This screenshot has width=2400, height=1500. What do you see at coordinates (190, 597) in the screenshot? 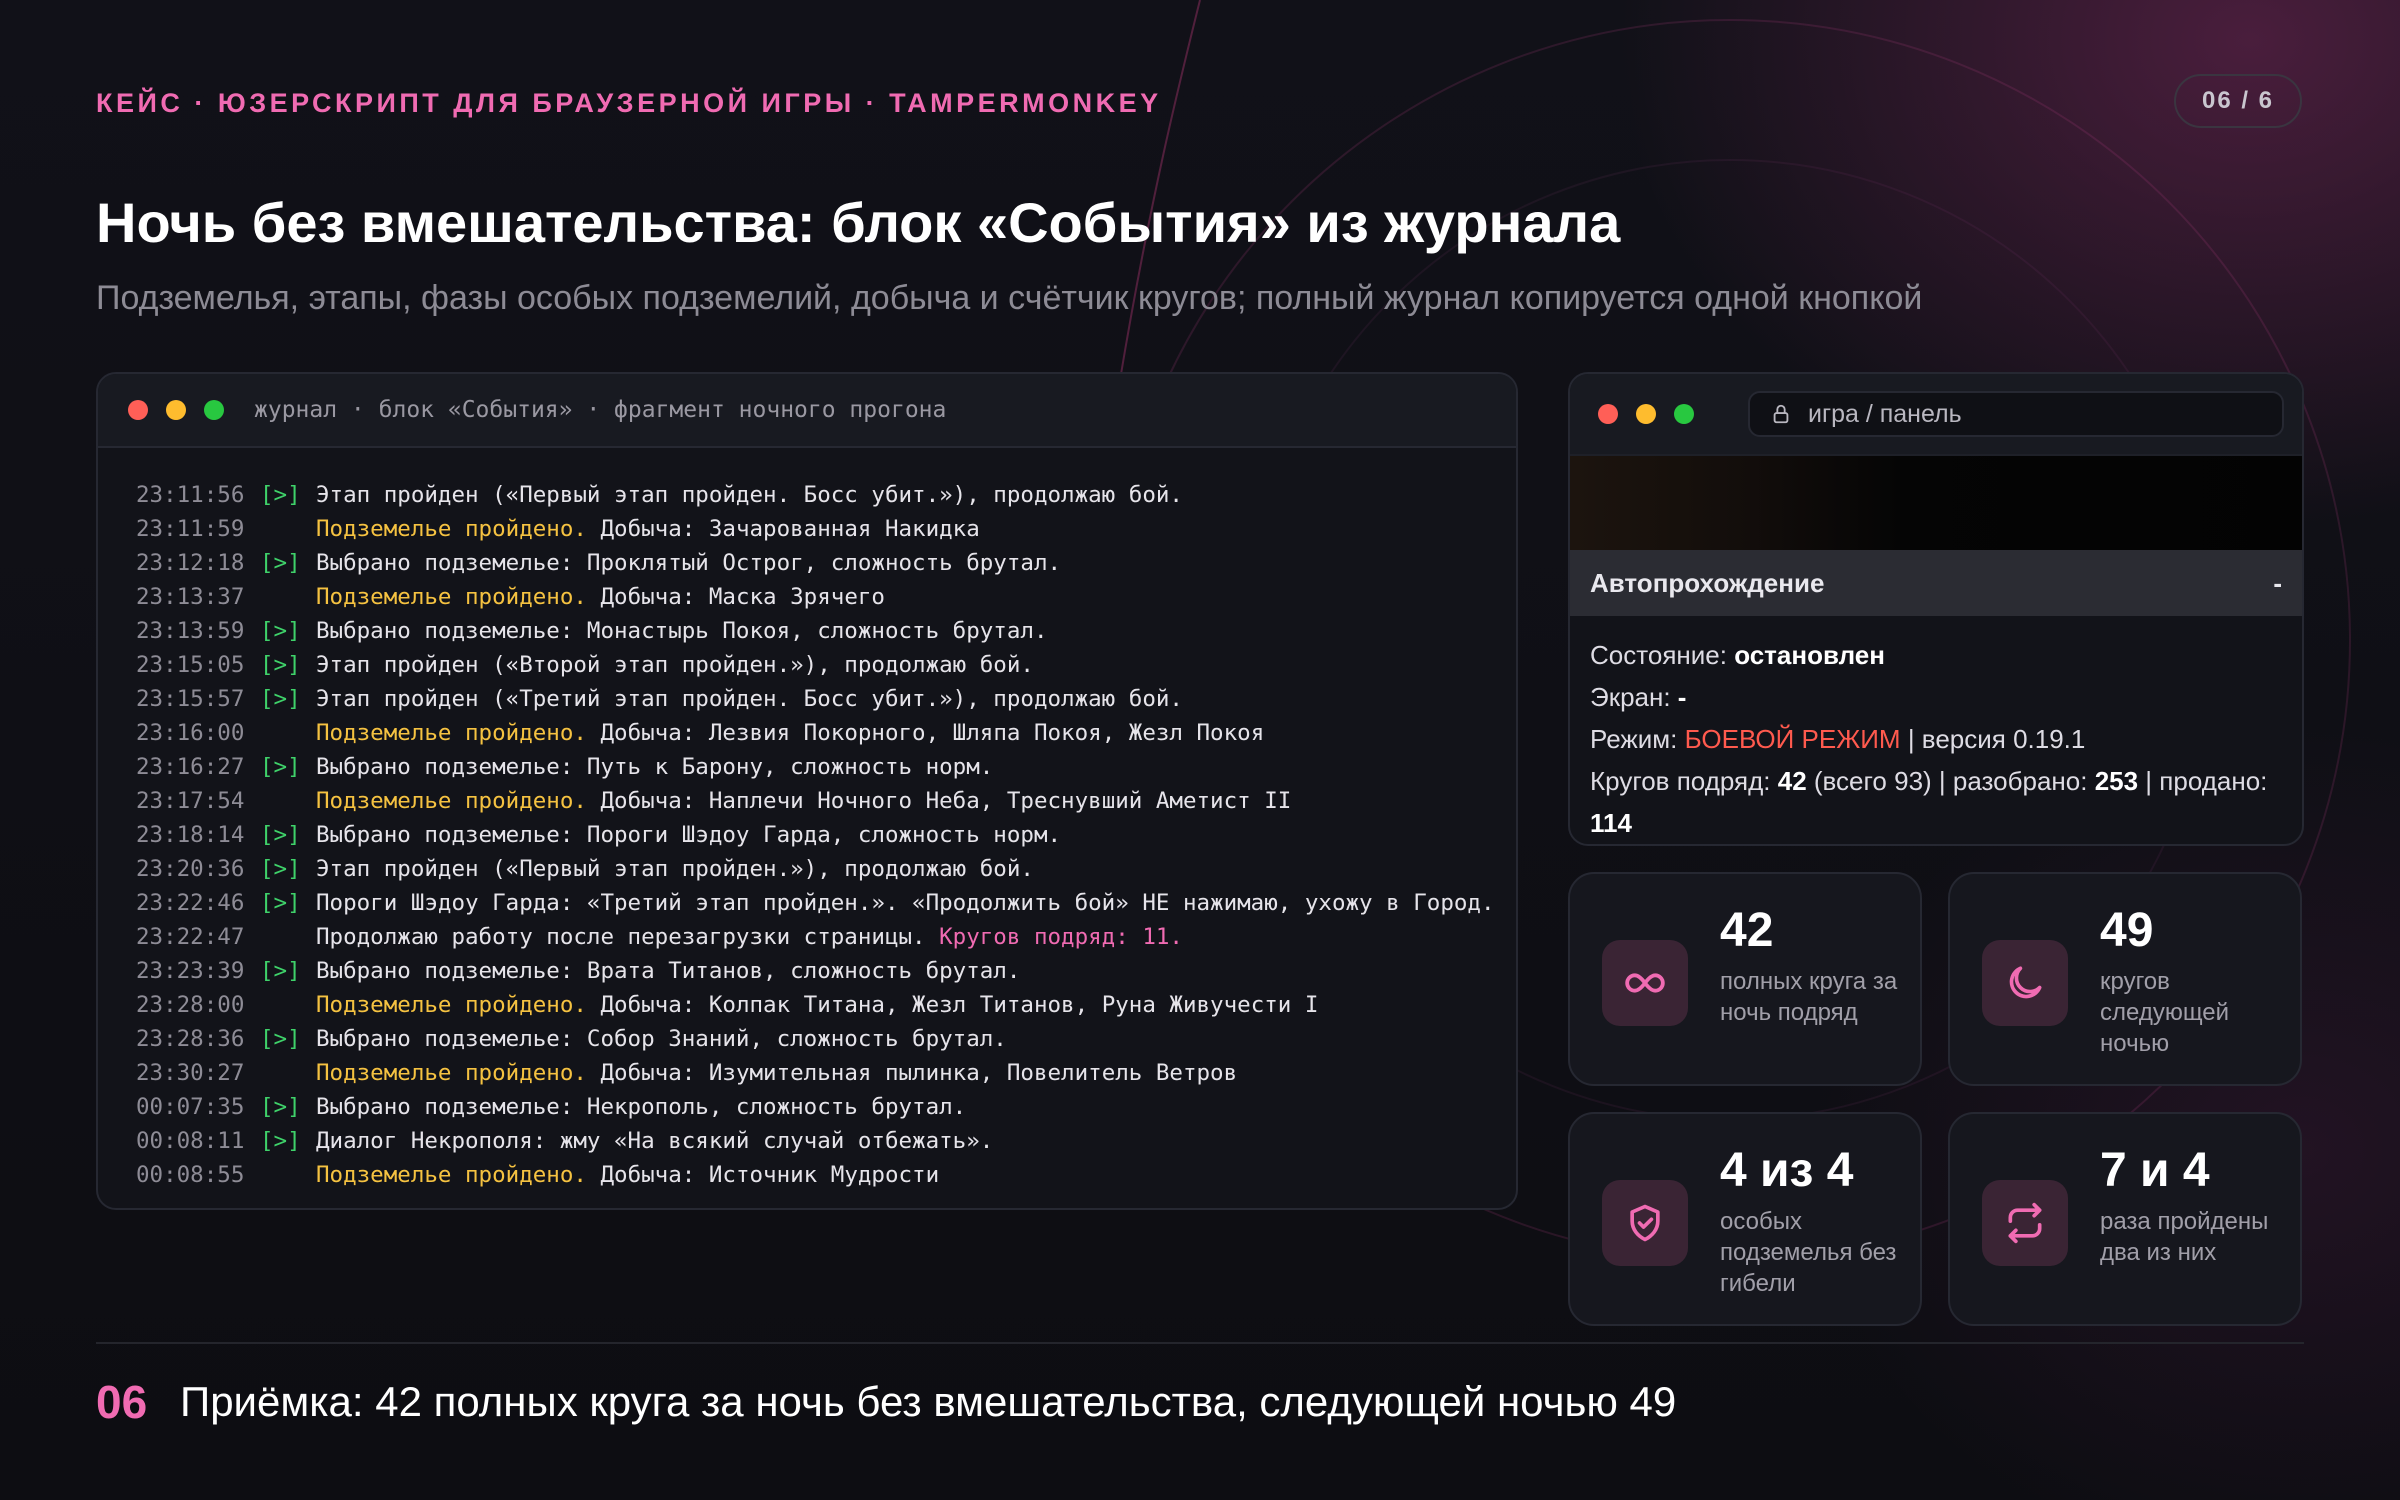
I see `log-time: 23:13:37` at bounding box center [190, 597].